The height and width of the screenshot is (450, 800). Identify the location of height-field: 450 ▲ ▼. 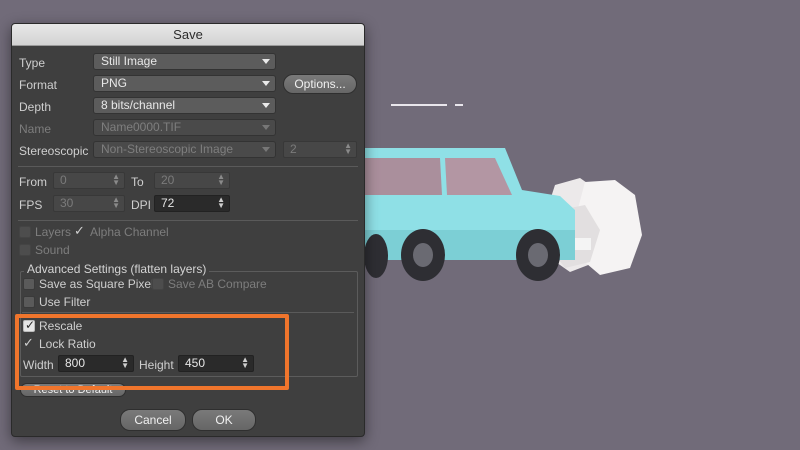
(216, 363).